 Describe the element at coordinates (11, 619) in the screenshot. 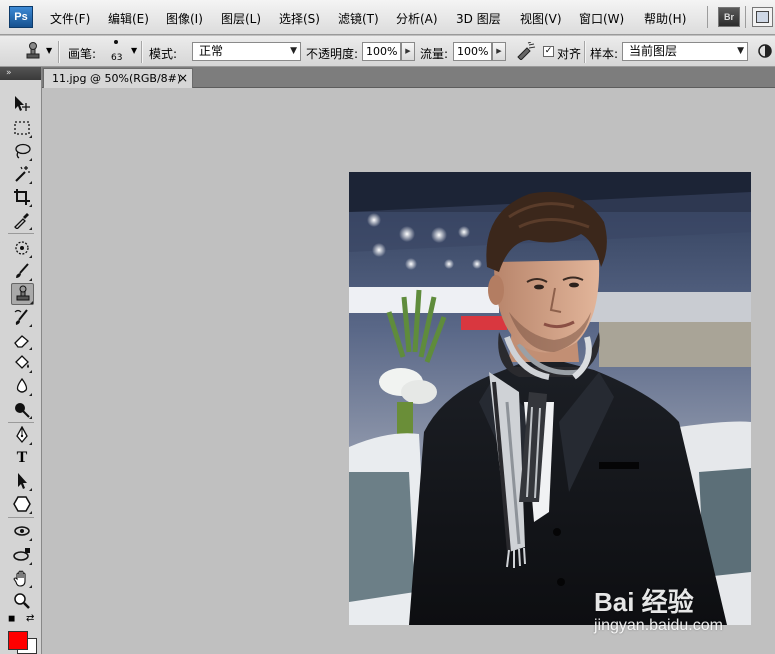

I see `default-colors-icon: ◼` at that location.